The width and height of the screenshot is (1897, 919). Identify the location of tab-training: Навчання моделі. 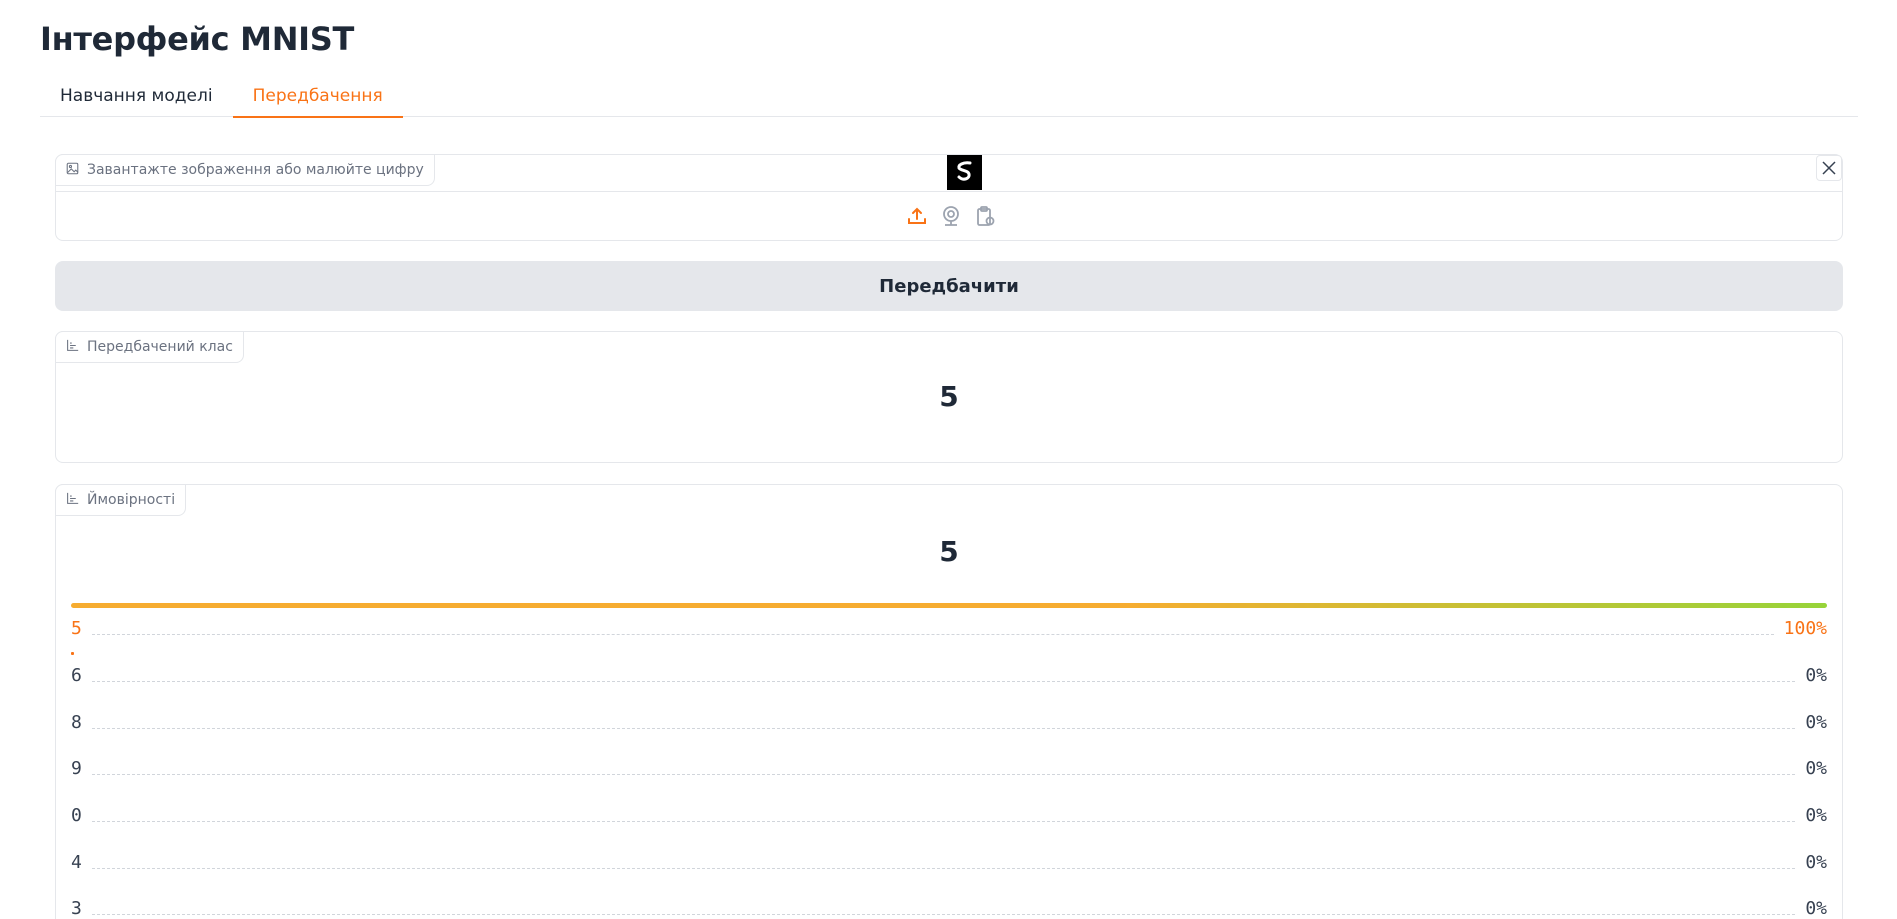
(136, 97).